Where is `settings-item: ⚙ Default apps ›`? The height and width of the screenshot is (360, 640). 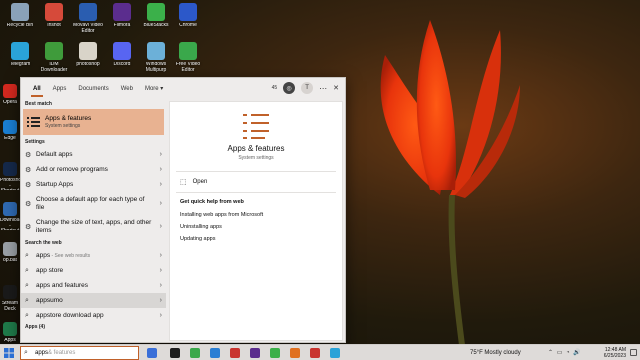 settings-item: ⚙ Default apps › is located at coordinates (93, 154).